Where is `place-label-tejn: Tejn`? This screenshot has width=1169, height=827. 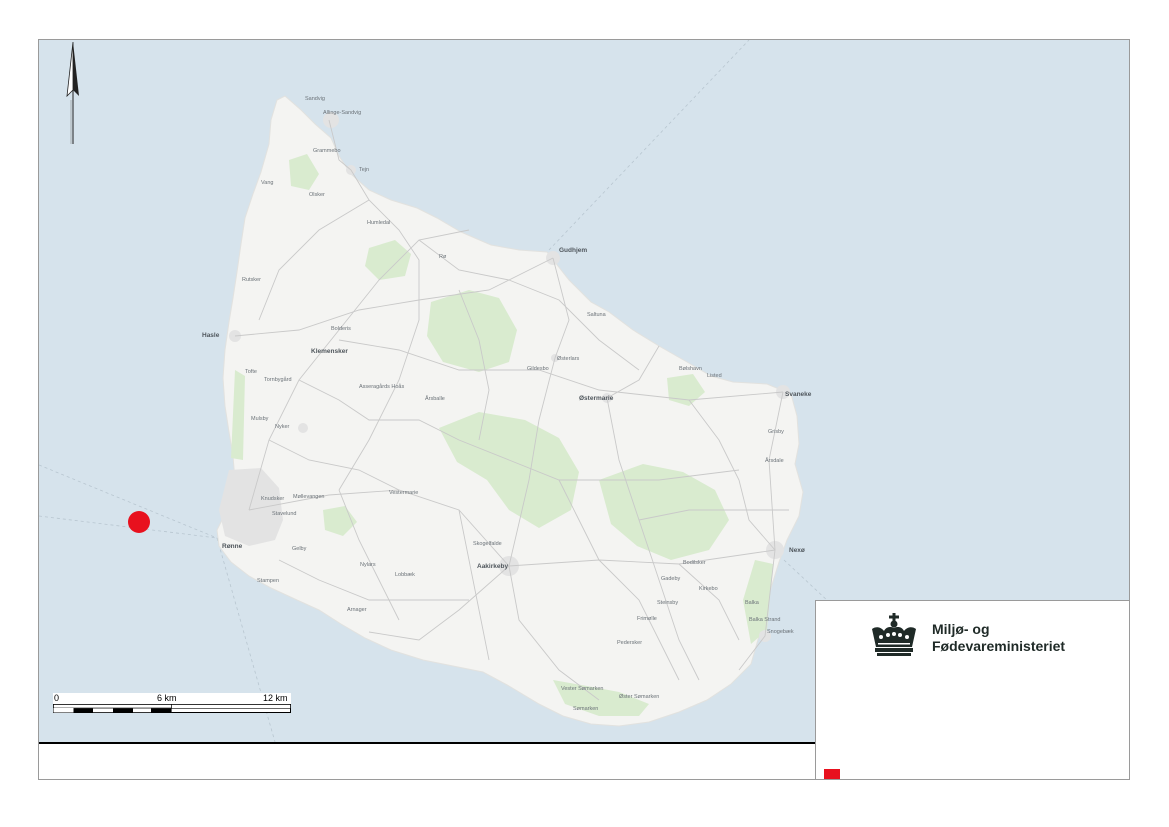 place-label-tejn: Tejn is located at coordinates (364, 170).